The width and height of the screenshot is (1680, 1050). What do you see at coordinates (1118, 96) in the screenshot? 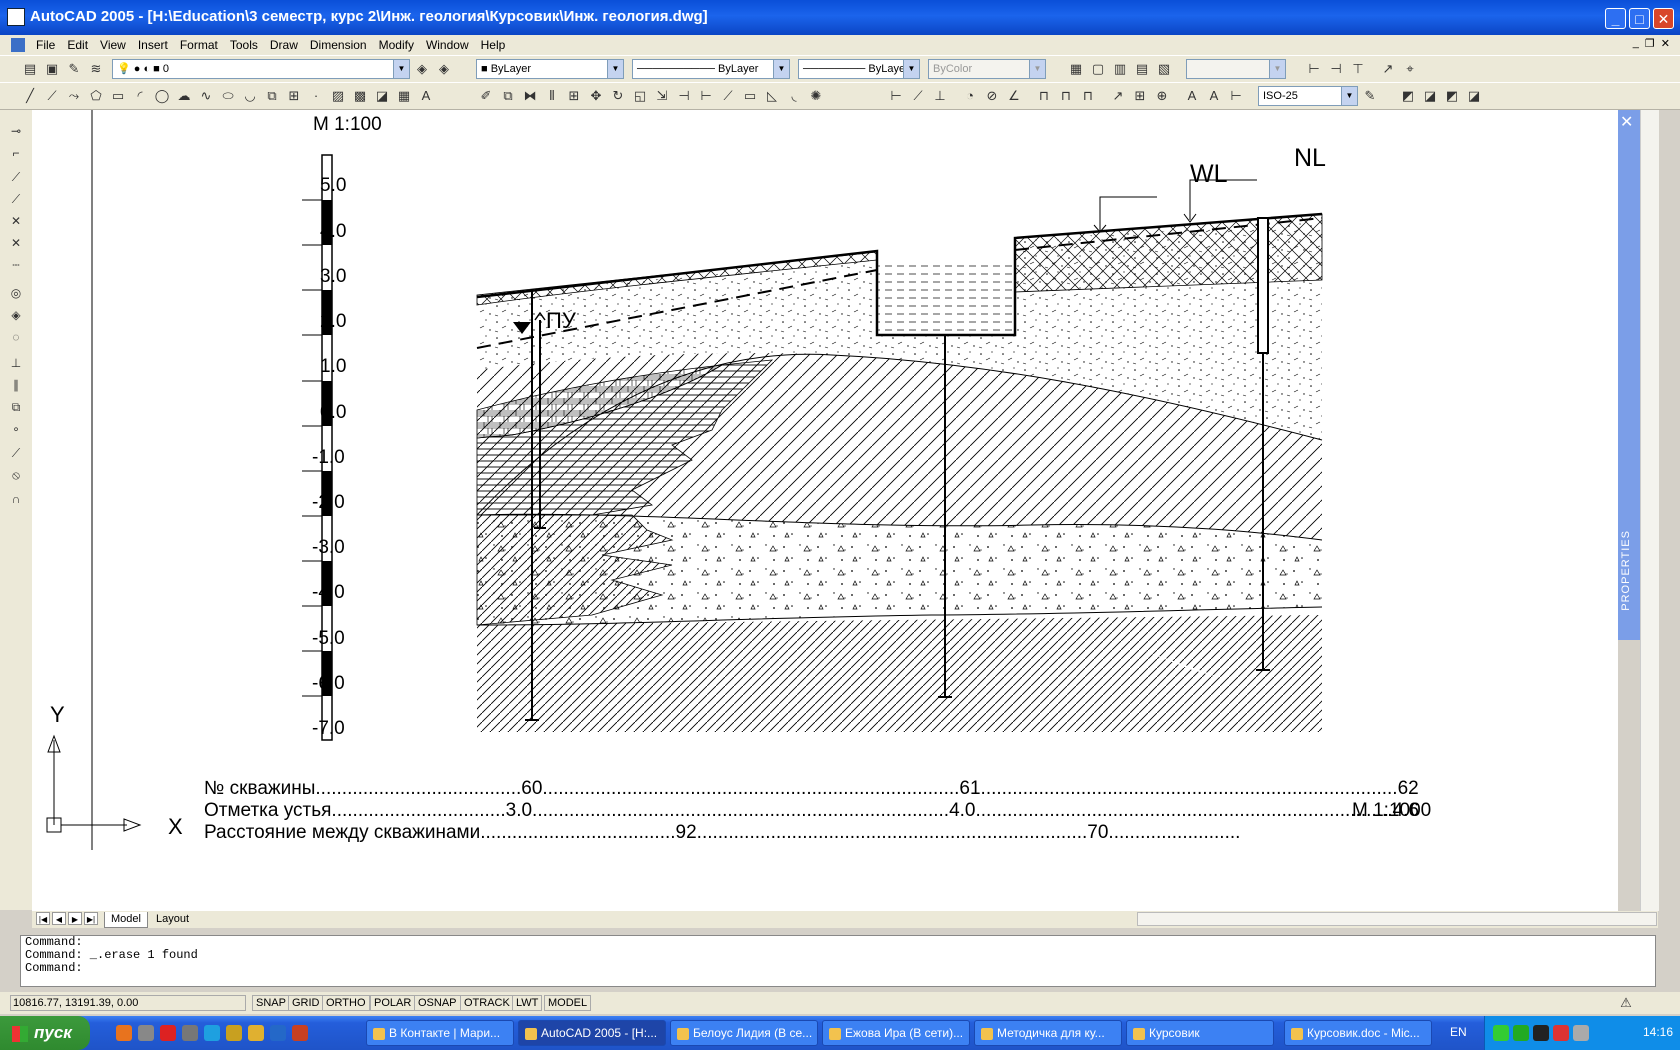
I see `quick-leader-icon: ↗` at bounding box center [1118, 96].